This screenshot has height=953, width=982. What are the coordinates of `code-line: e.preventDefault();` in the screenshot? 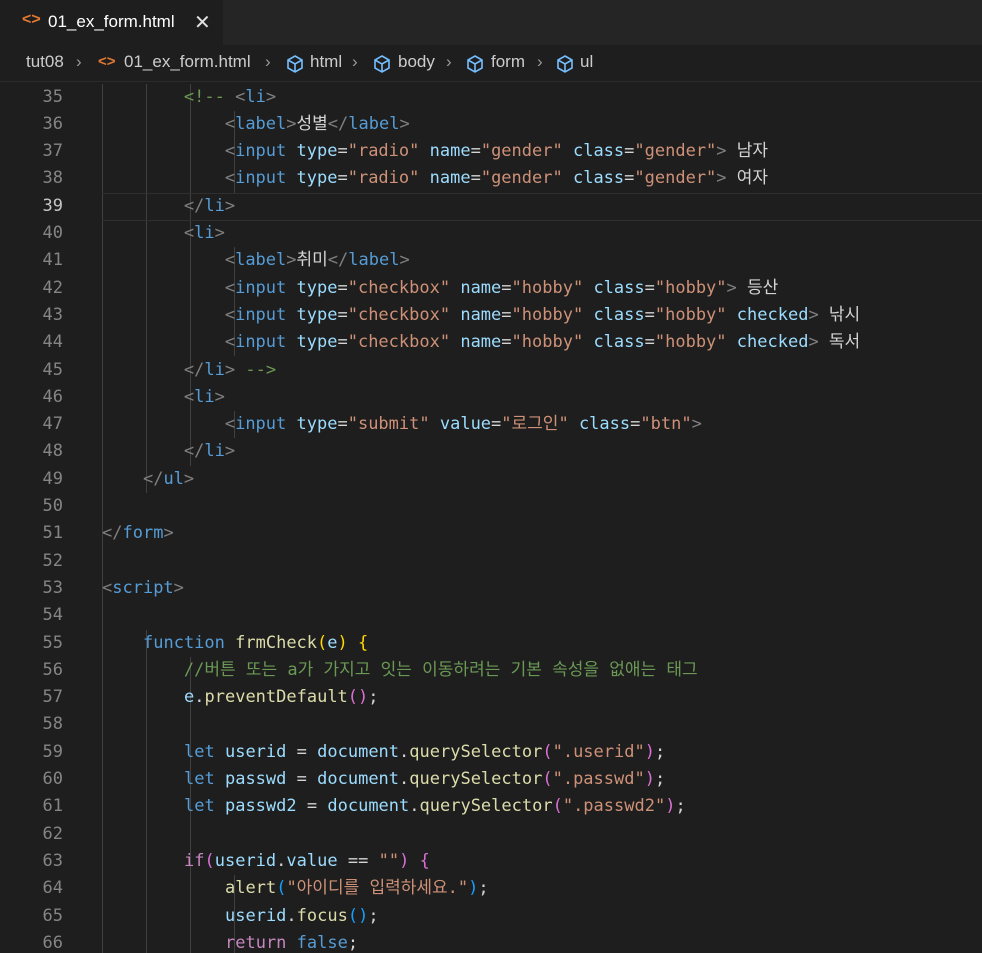 It's located at (281, 697).